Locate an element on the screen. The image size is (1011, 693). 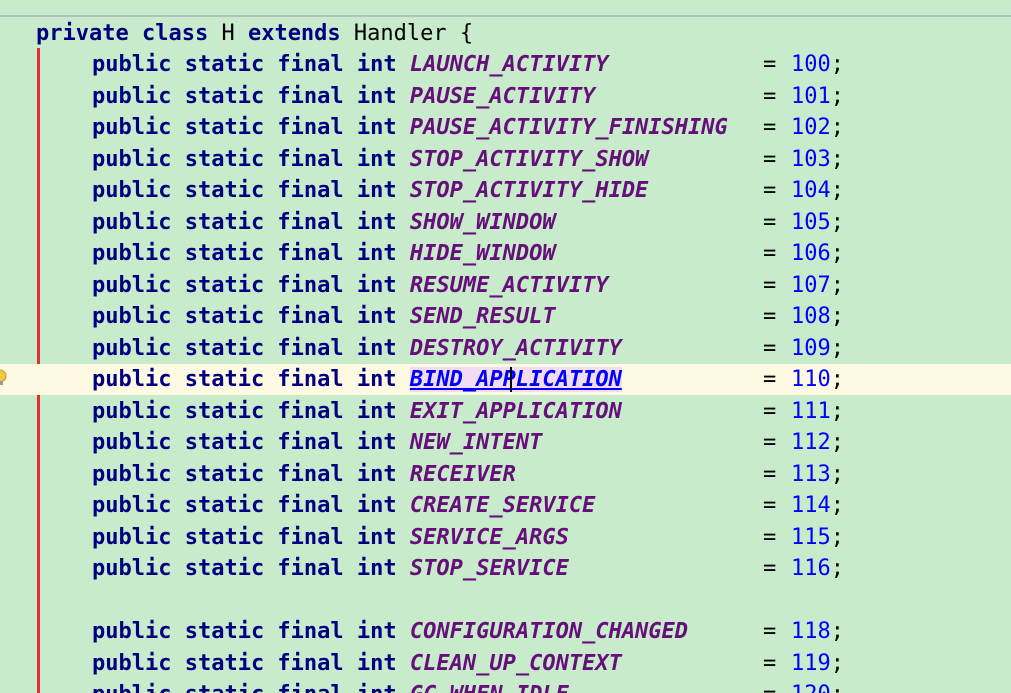
field-name: STOP_ACTIVITY_HIDE is located at coordinates (529, 190).